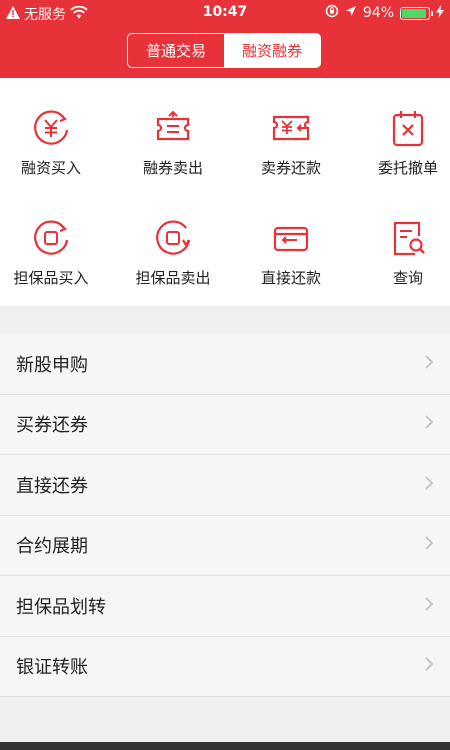 This screenshot has height=750, width=450. Describe the element at coordinates (290, 168) in the screenshot. I see `action-label: 卖券还款` at that location.